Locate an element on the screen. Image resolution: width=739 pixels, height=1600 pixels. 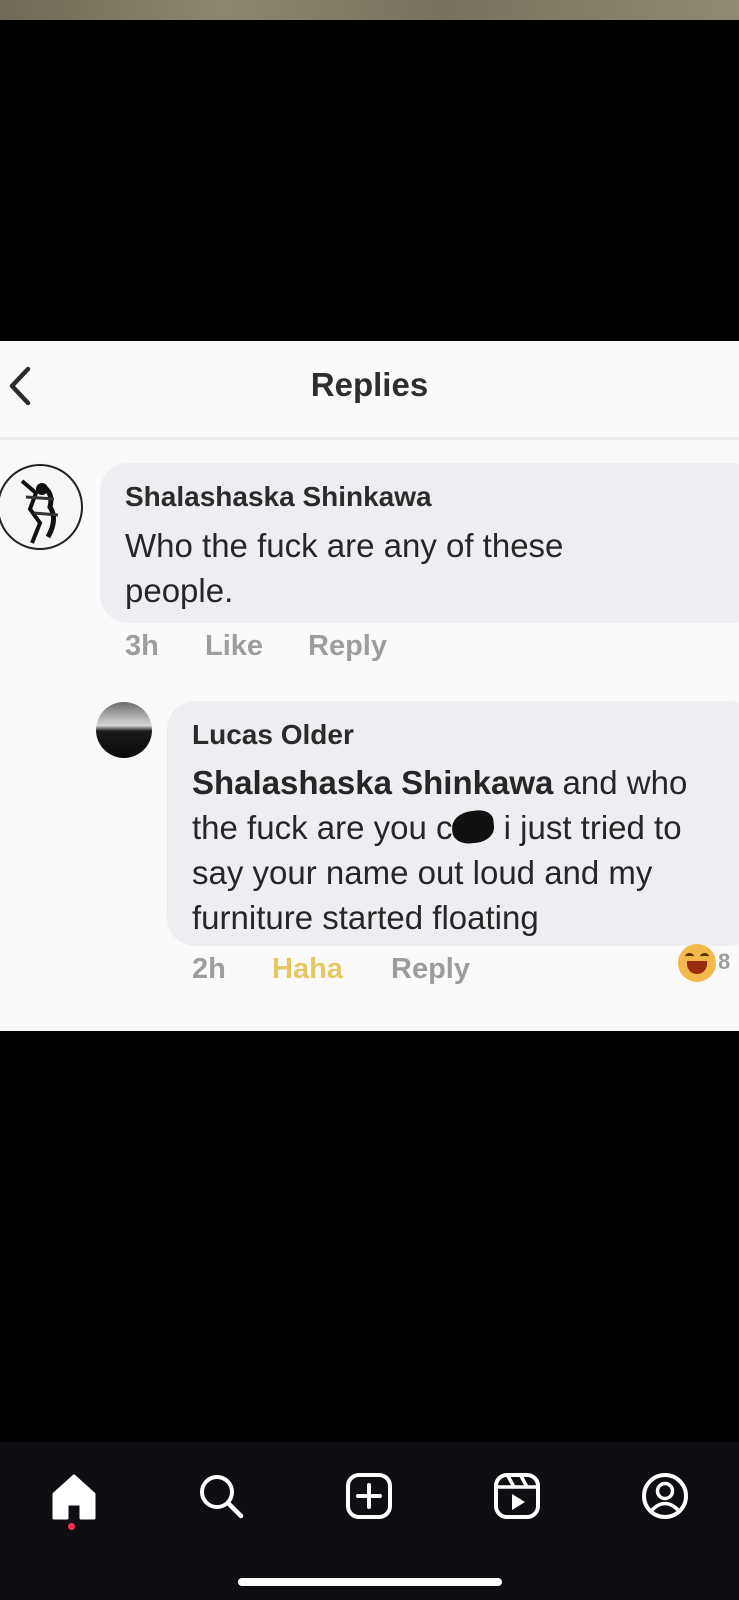
mention-link: Shalashaska Shinkawa is located at coordinates (372, 782).